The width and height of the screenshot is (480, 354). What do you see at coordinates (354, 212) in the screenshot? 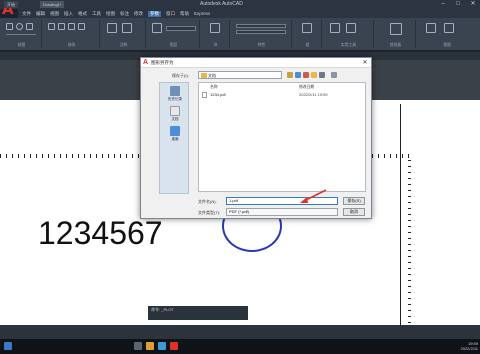
I see `cancel-button: 取消` at bounding box center [354, 212].